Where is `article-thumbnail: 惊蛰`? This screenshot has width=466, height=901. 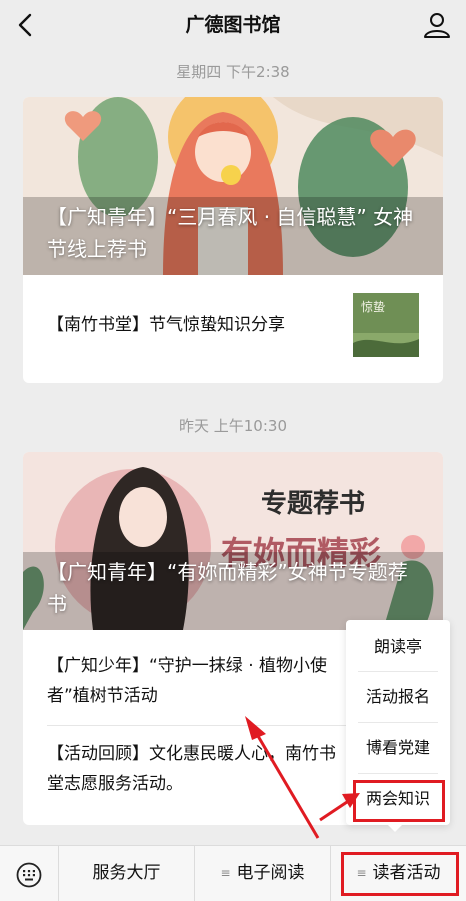 article-thumbnail: 惊蛰 is located at coordinates (386, 325).